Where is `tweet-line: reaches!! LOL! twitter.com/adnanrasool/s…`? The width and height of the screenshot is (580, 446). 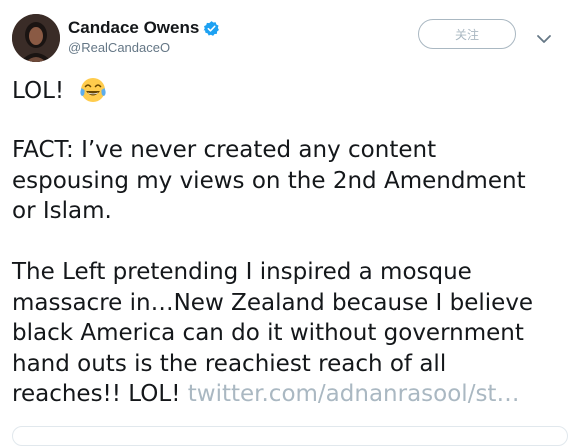
tweet-line: reaches!! LOL! twitter.com/adnanrasool/s… is located at coordinates (290, 394).